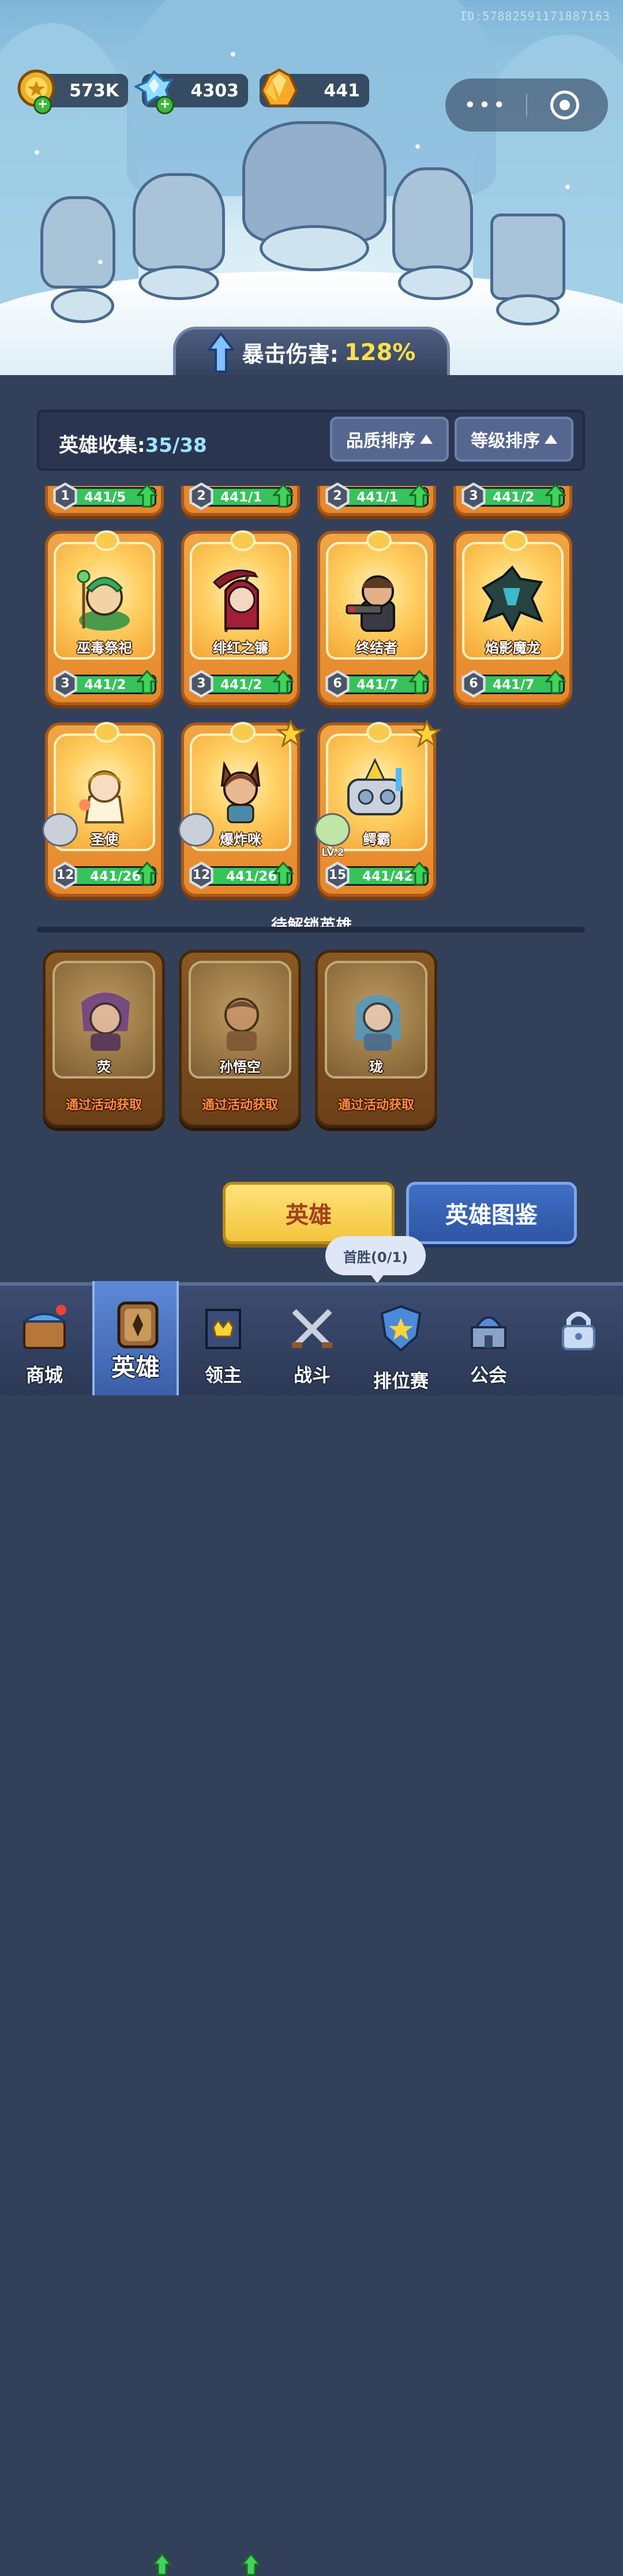 The image size is (623, 2576). I want to click on hero-card-crimson-scythe: 绯红之镰 441/2 3, so click(240, 617).